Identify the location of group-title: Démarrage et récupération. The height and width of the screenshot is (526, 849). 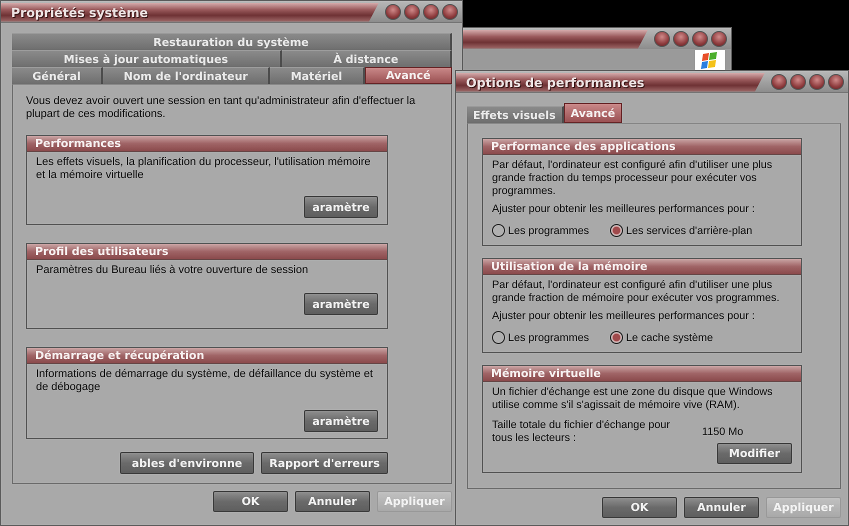
(119, 355).